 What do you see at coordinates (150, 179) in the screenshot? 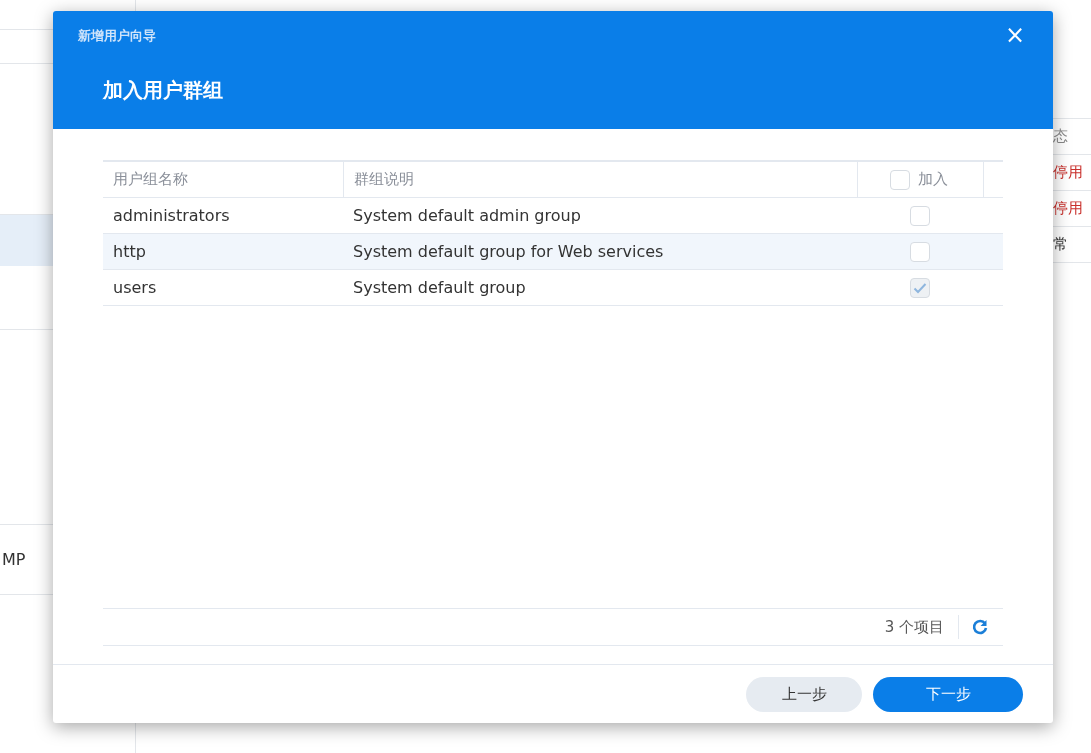
I see `column-header: 用户组名称` at bounding box center [150, 179].